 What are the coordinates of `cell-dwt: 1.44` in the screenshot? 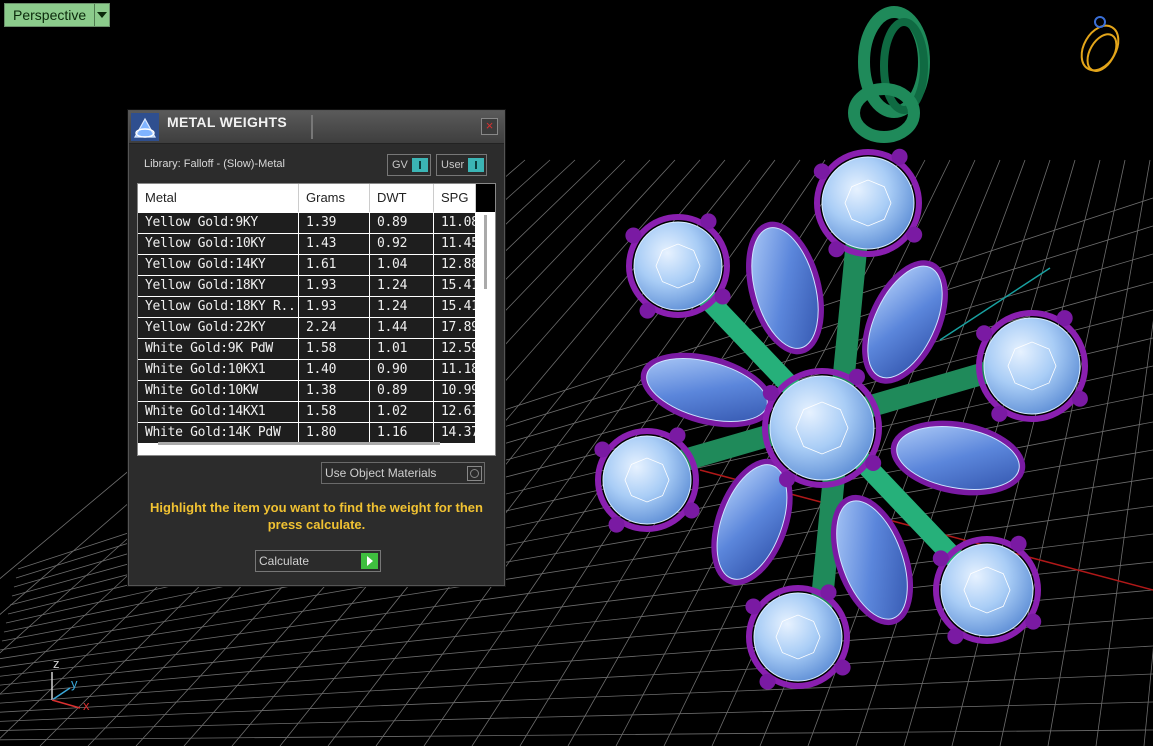 It's located at (402, 328).